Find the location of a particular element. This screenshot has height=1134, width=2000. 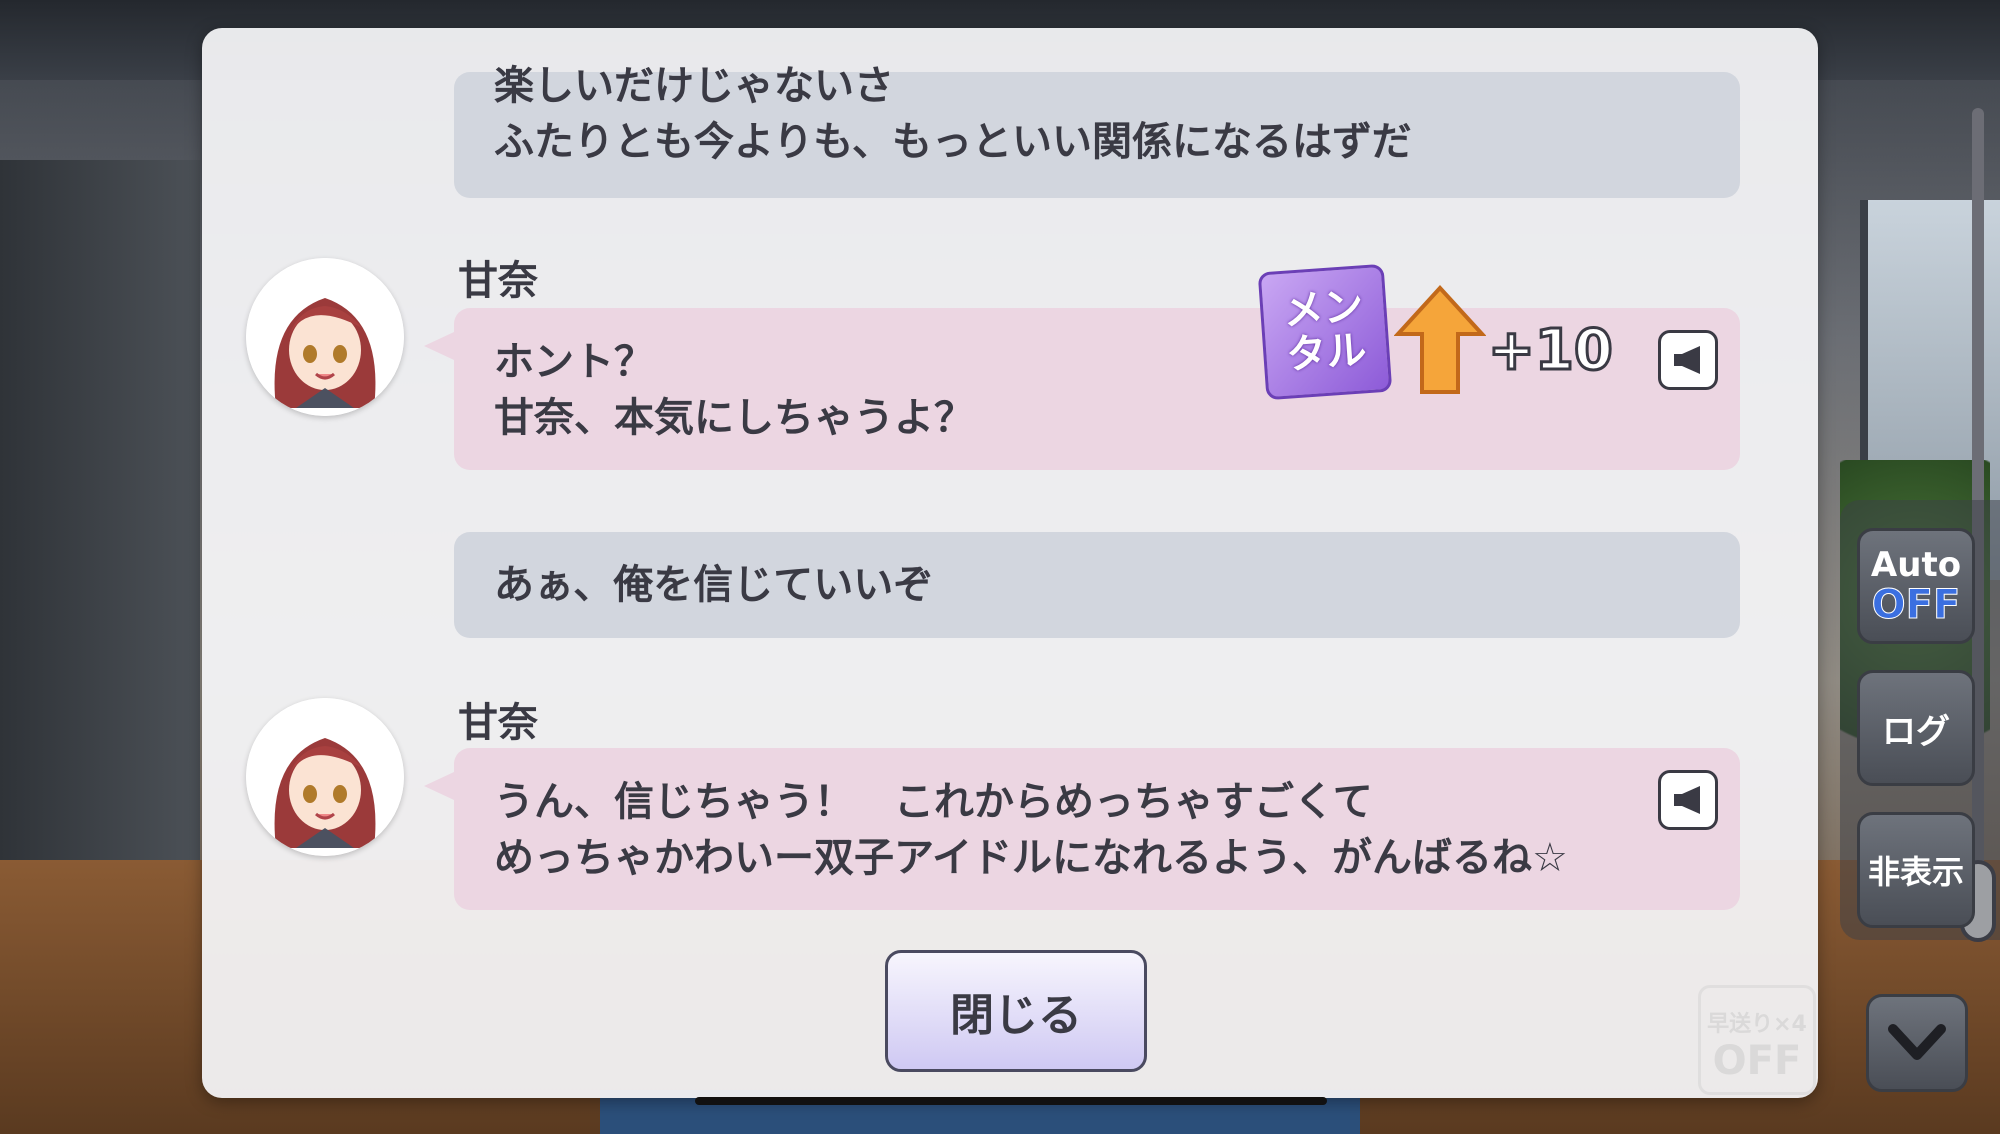

dialogue-line: ふたりとも今よりも、もっといい関係になるはずだ is located at coordinates (953, 142).